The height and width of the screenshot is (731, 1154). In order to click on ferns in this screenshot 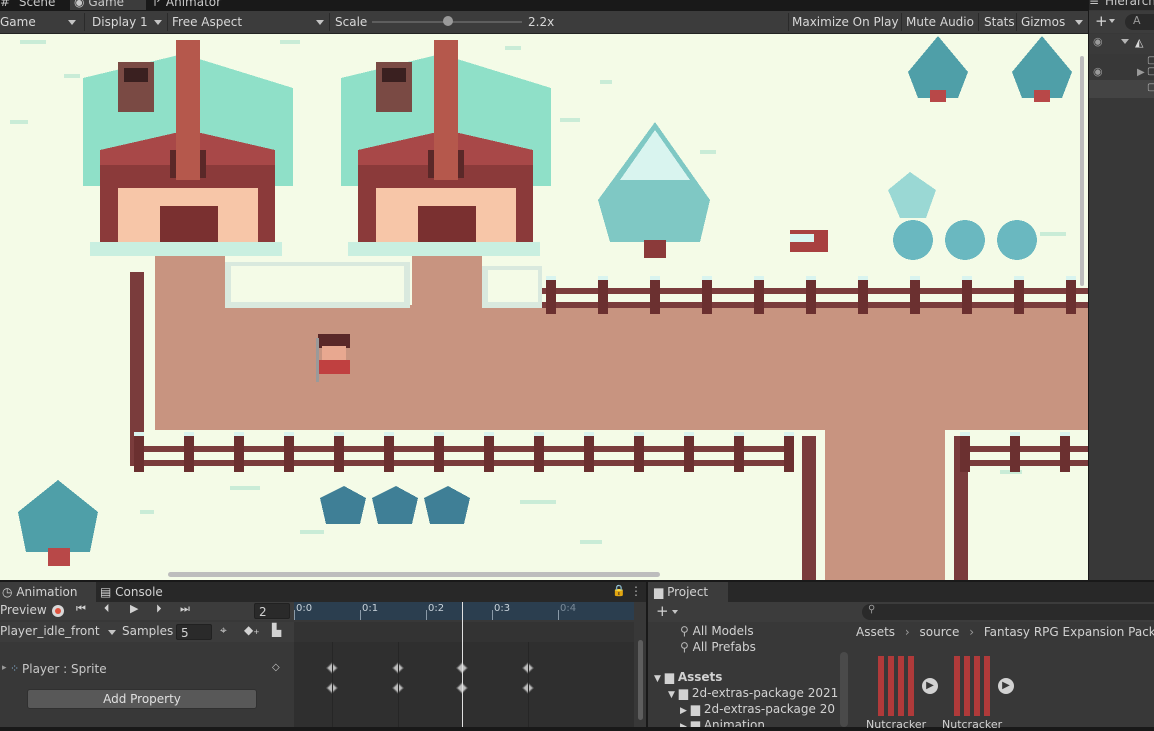, I will do `click(395, 505)`.